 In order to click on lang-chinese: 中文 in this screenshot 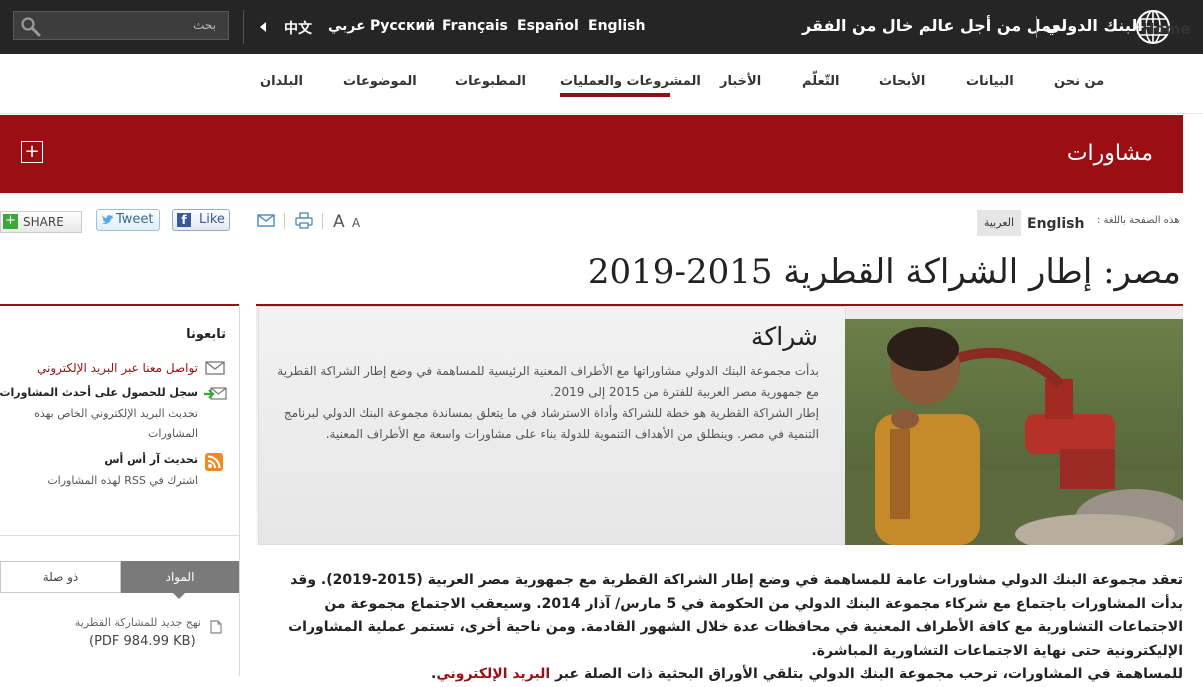, I will do `click(298, 28)`.